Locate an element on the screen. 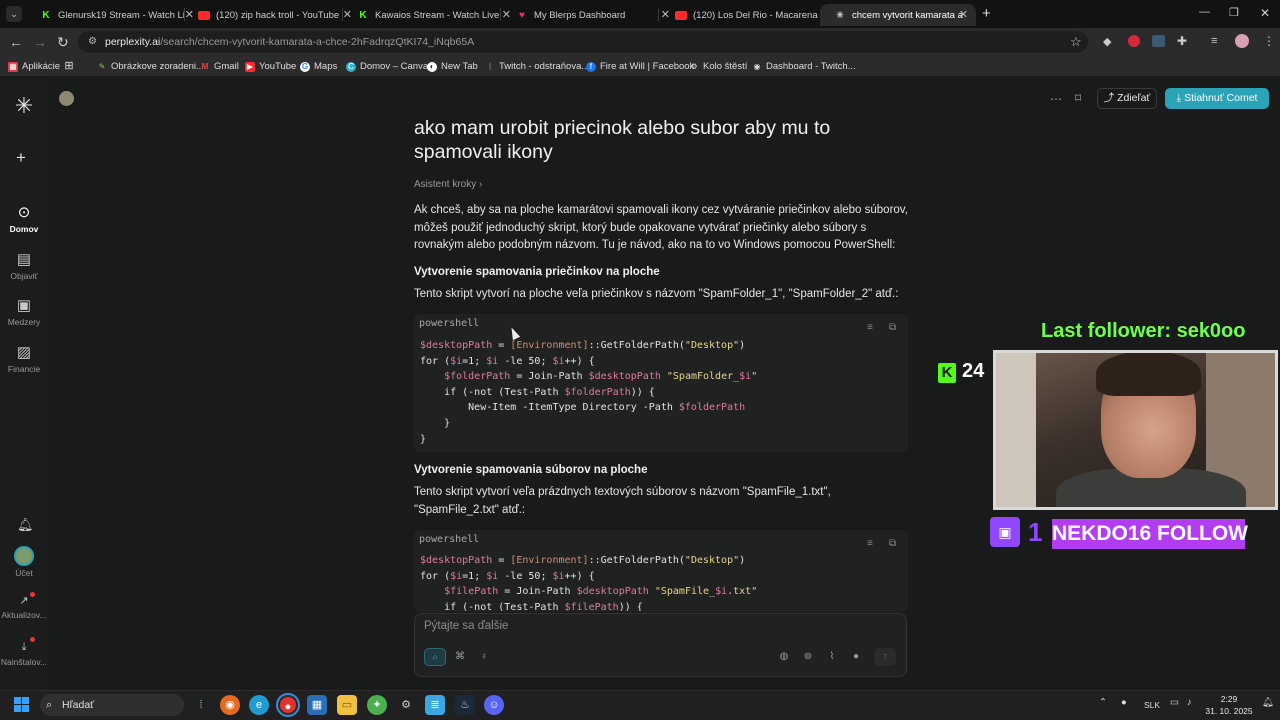  bookmark-gmail: M Gmail is located at coordinates (219, 66).